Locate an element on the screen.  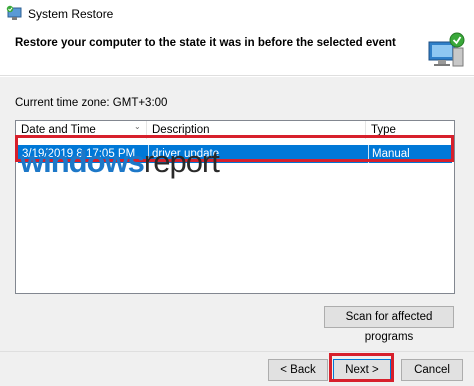
watermark-part1: windows is located at coordinates (82, 161).